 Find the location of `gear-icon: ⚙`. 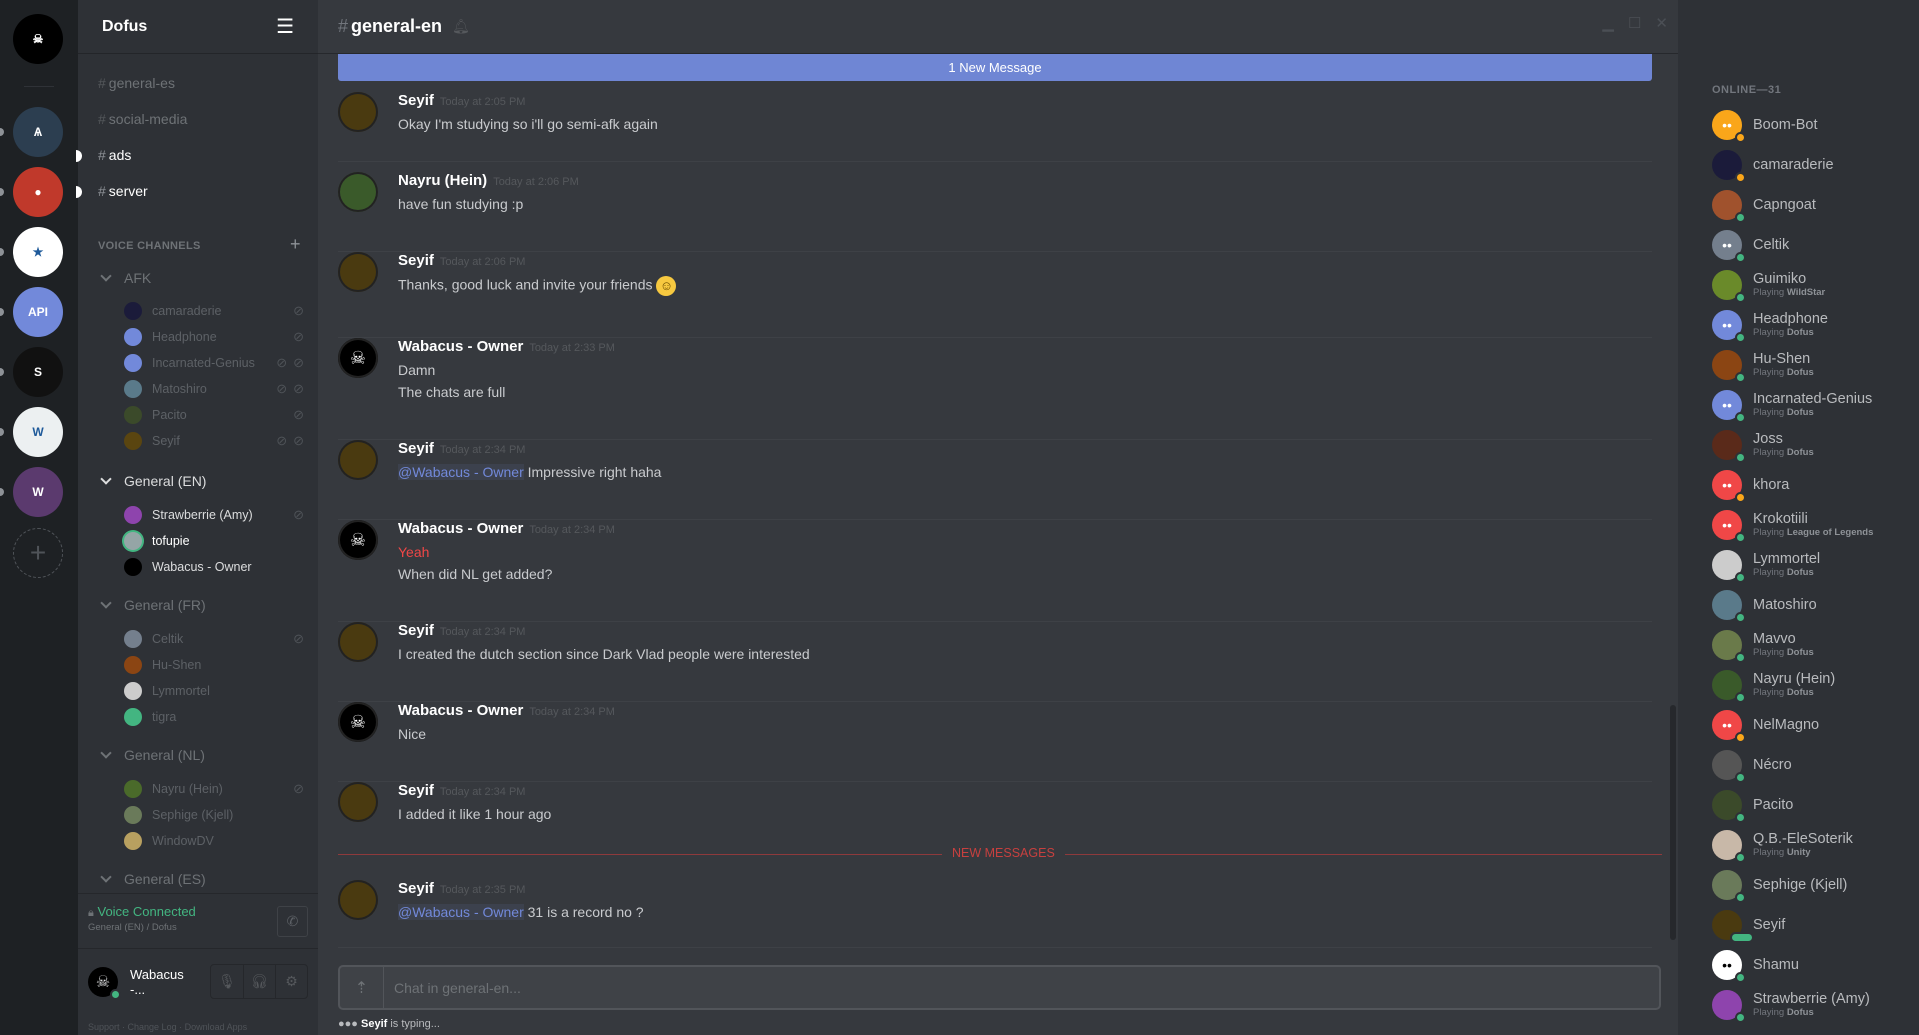

gear-icon: ⚙ is located at coordinates (291, 981).